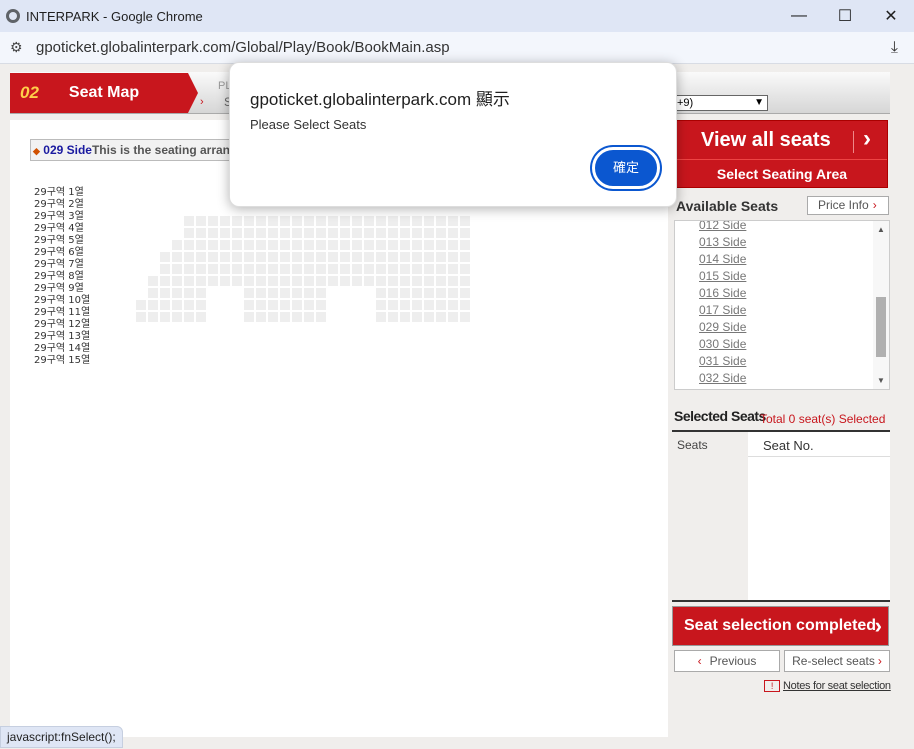 The image size is (914, 749). I want to click on scroll-down-icon: ▼, so click(881, 380).